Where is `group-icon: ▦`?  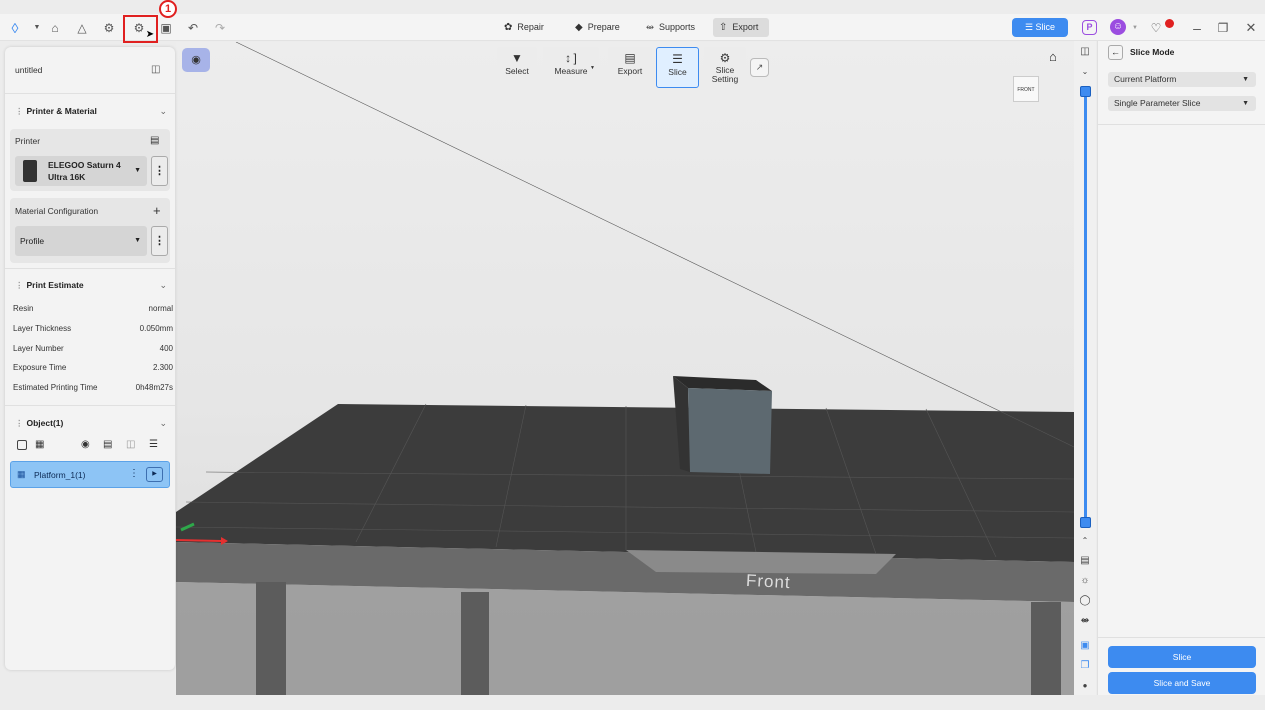
group-icon: ▦ is located at coordinates (39, 444).